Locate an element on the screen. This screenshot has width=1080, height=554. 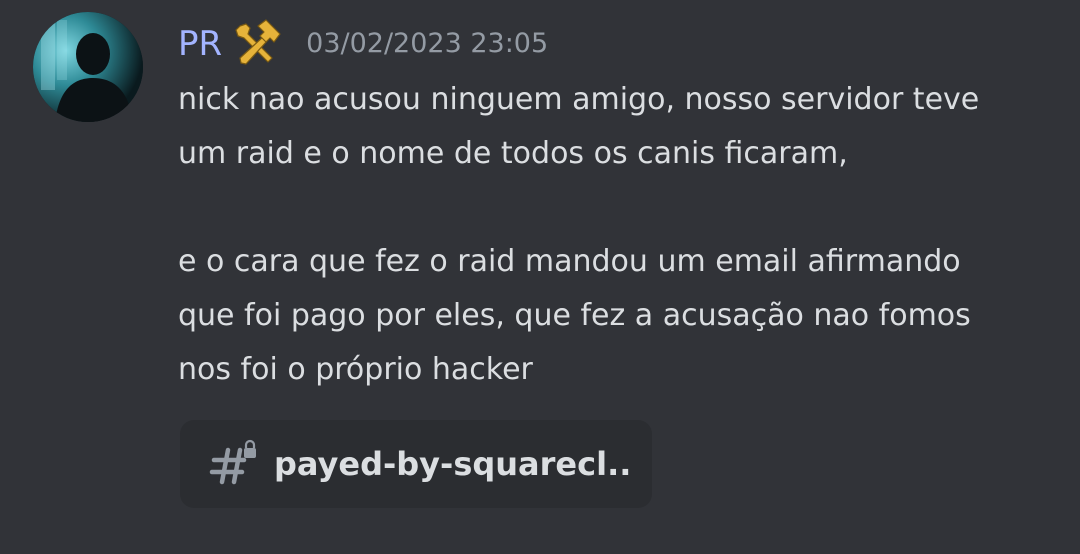
channel-mention-name: payed-by-squarecl.. is located at coordinates (453, 464).